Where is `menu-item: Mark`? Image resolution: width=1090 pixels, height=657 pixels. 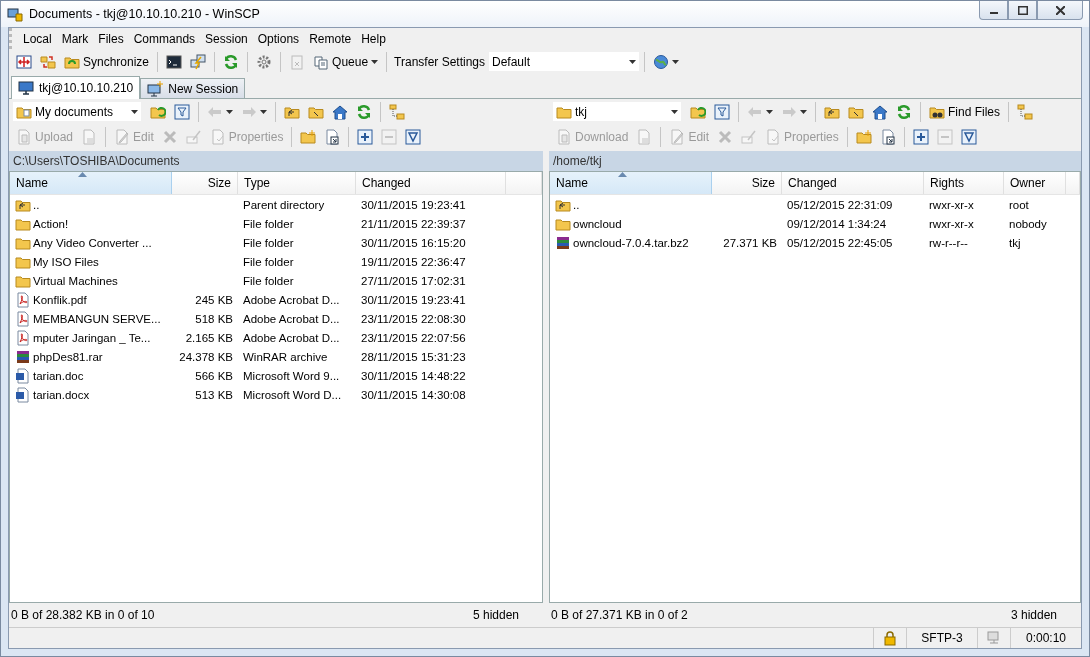 menu-item: Mark is located at coordinates (75, 39).